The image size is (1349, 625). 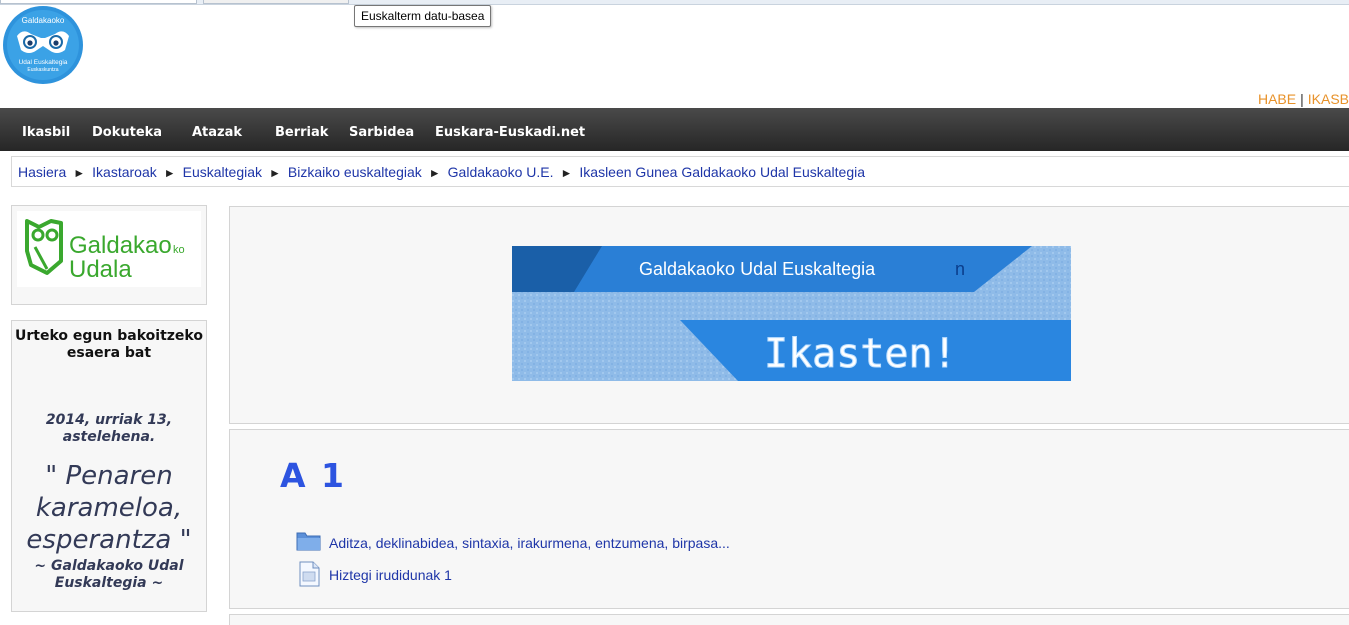 I want to click on folder-icon, so click(x=308, y=541).